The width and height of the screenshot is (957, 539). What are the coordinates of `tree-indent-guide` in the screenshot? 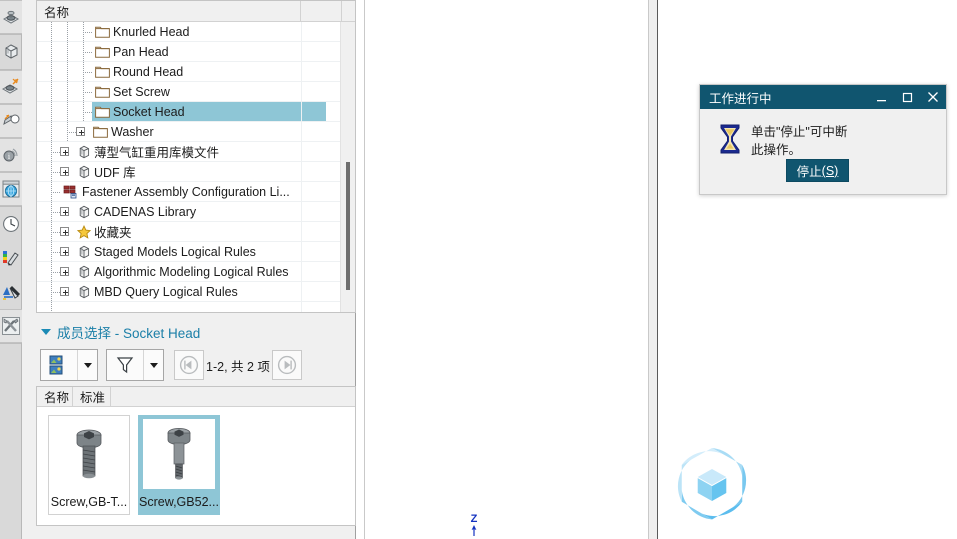 It's located at (51, 51).